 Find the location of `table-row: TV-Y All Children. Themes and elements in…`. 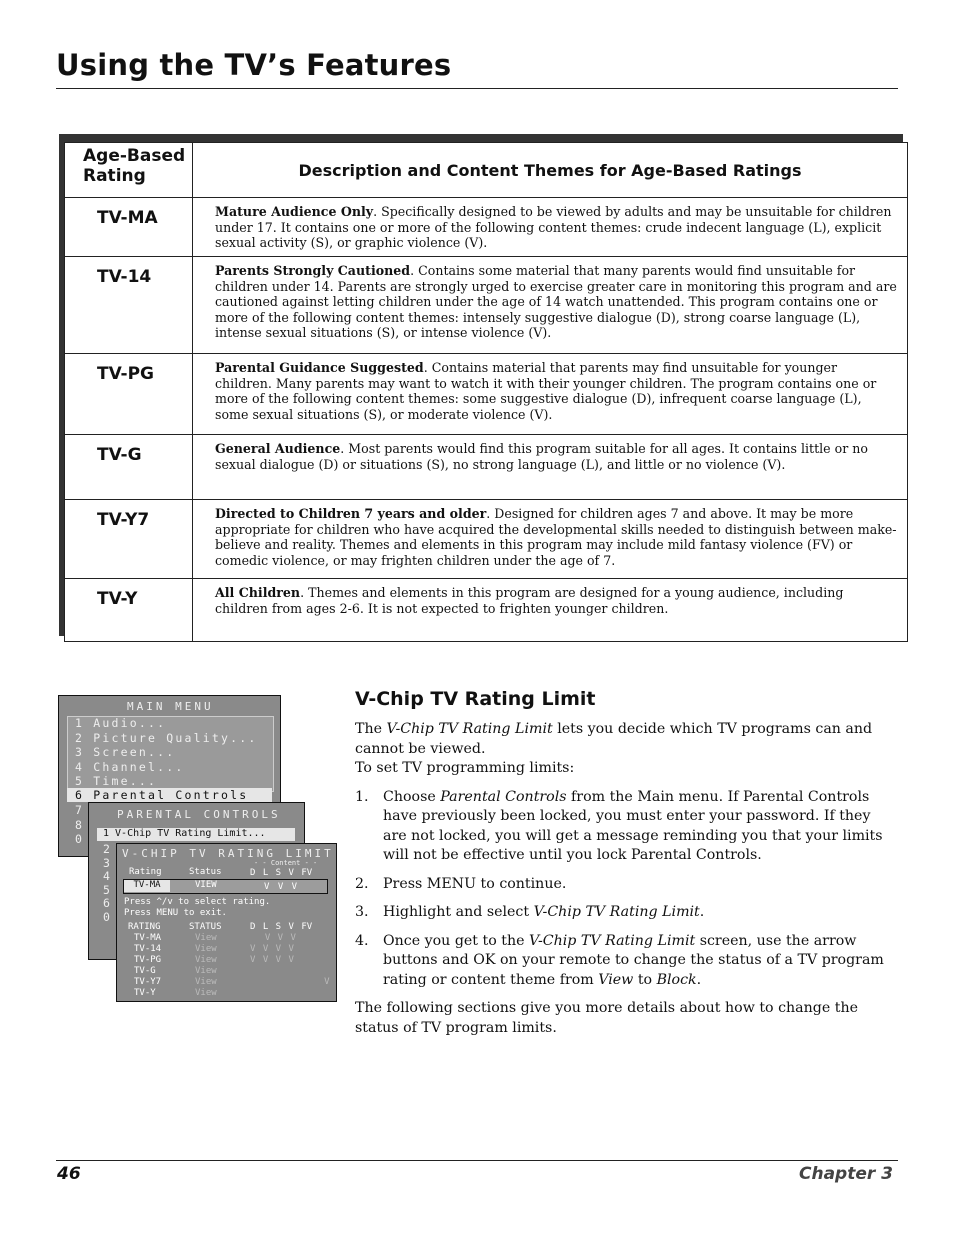

table-row: TV-Y All Children. Themes and elements in… is located at coordinates (486, 610).